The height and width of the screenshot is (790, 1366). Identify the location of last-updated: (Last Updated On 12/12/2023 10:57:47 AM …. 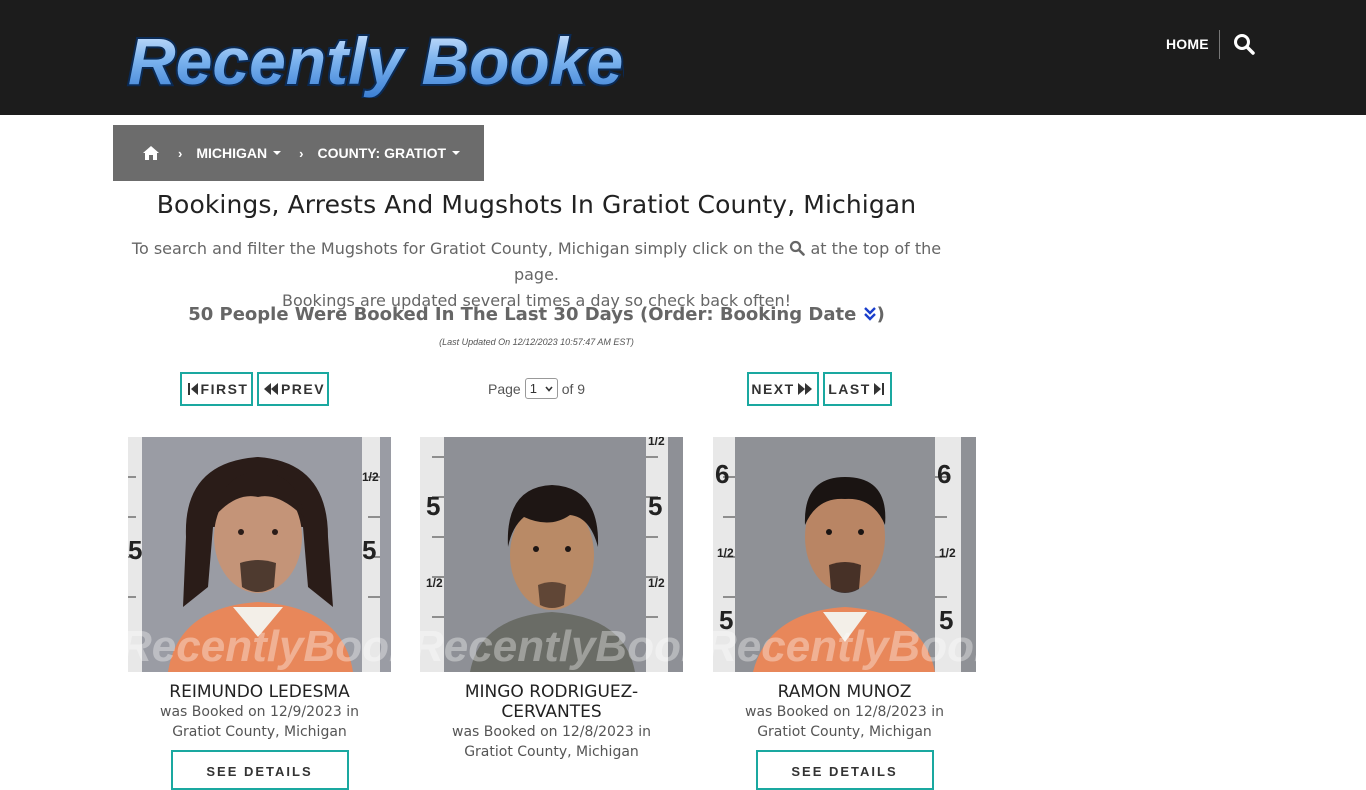
(536, 342).